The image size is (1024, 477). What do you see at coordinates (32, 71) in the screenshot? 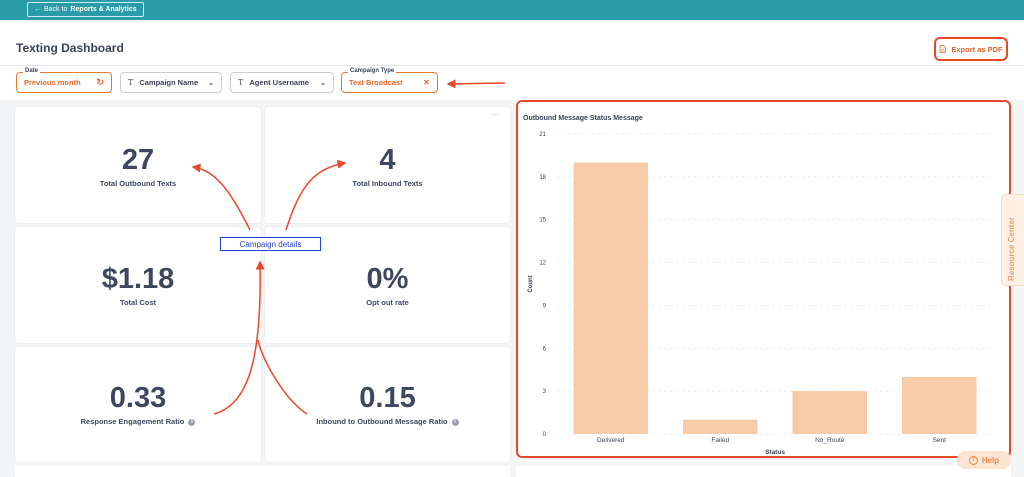
I see `date-filter-label: Date` at bounding box center [32, 71].